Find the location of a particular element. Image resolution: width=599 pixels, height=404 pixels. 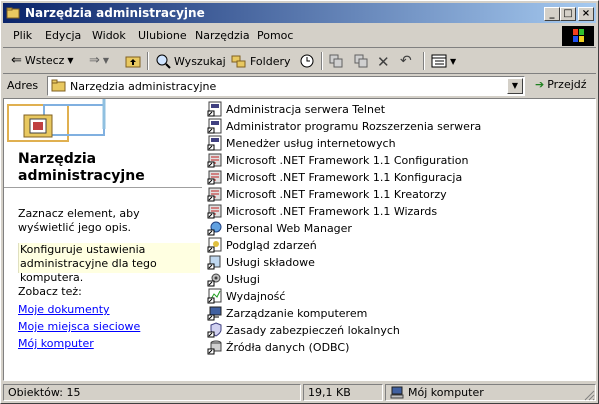

search-icon is located at coordinates (163, 61).